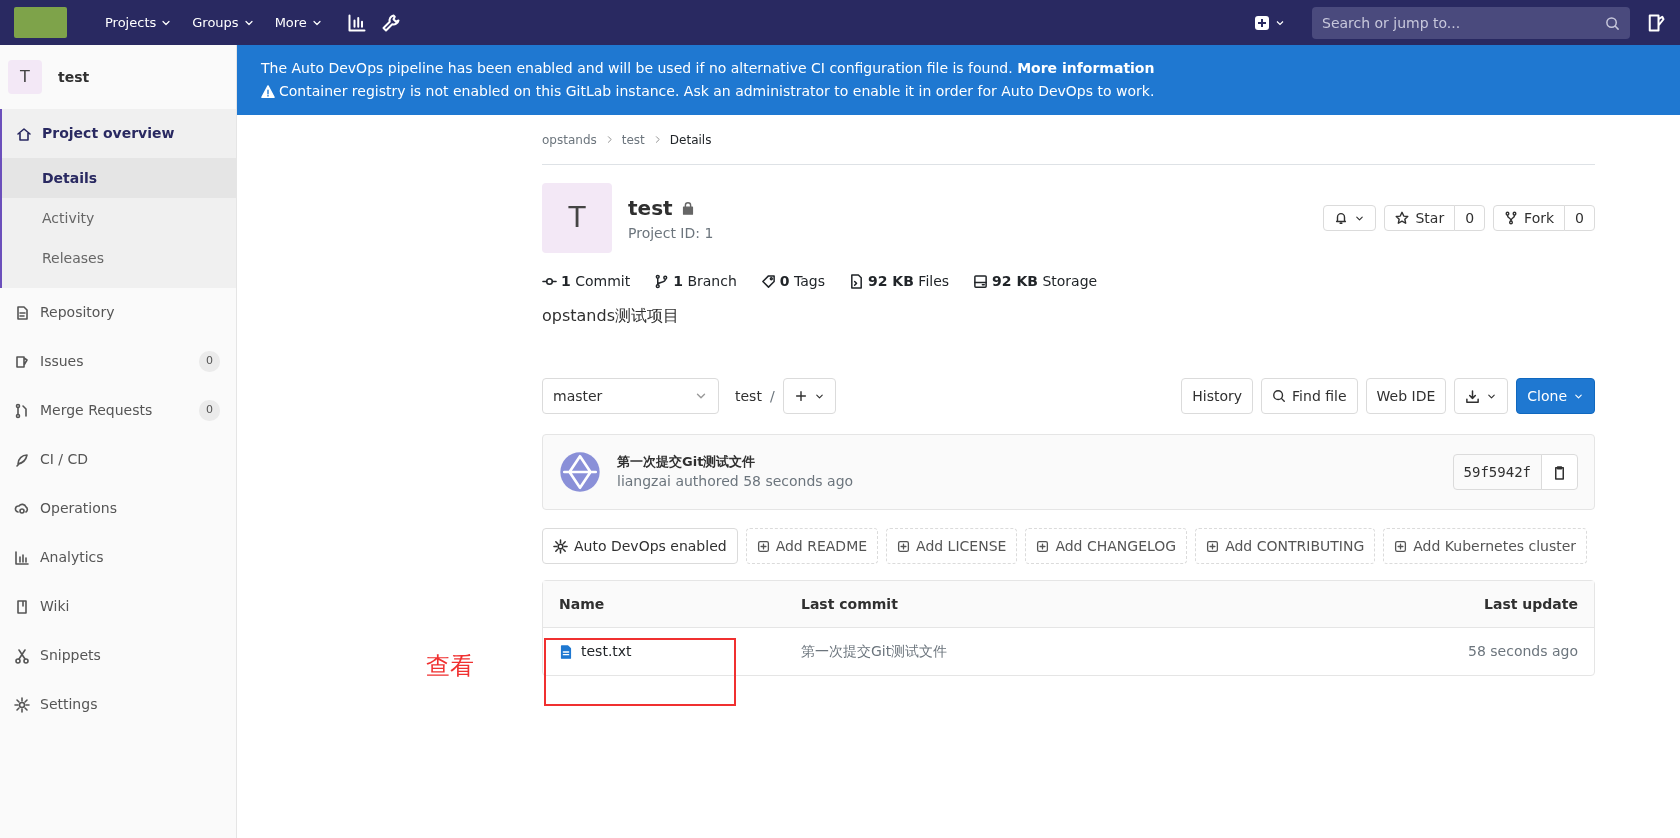  Describe the element at coordinates (952, 546) in the screenshot. I see `add-file-button: Add LICENSE` at that location.